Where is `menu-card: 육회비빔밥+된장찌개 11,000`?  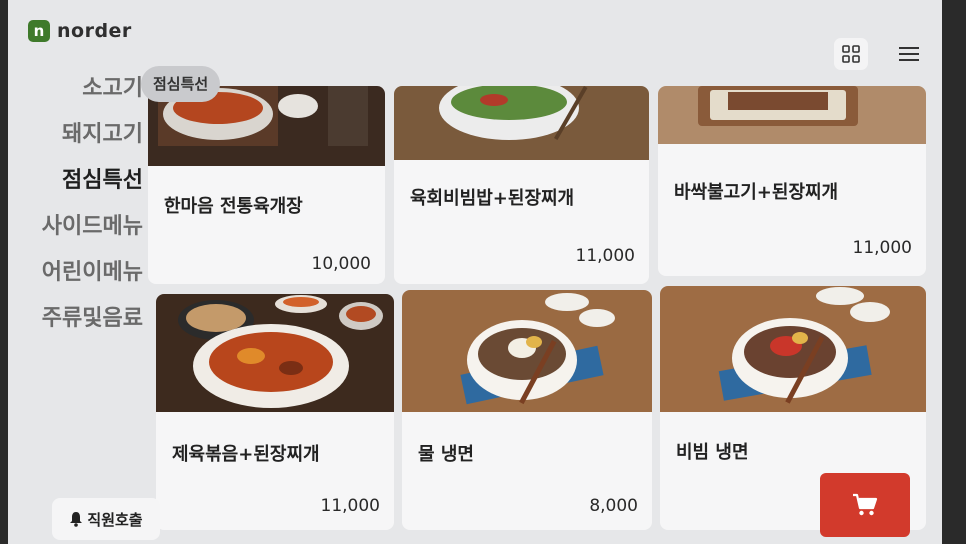 menu-card: 육회비빔밥+된장찌개 11,000 is located at coordinates (521, 185).